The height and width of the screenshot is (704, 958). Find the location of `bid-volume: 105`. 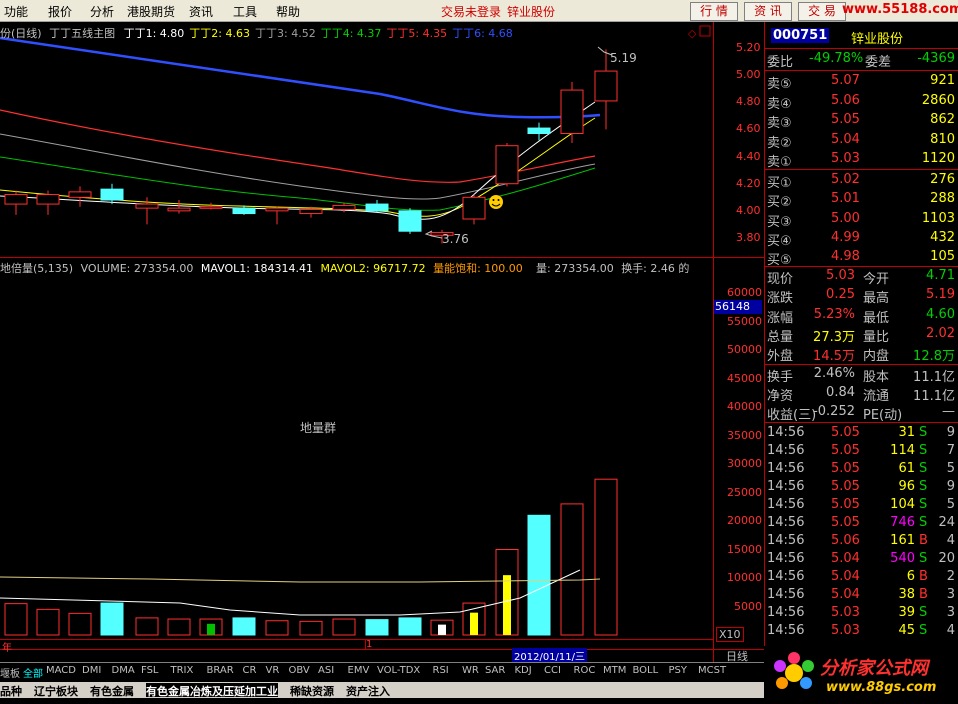

bid-volume: 105 is located at coordinates (942, 257).